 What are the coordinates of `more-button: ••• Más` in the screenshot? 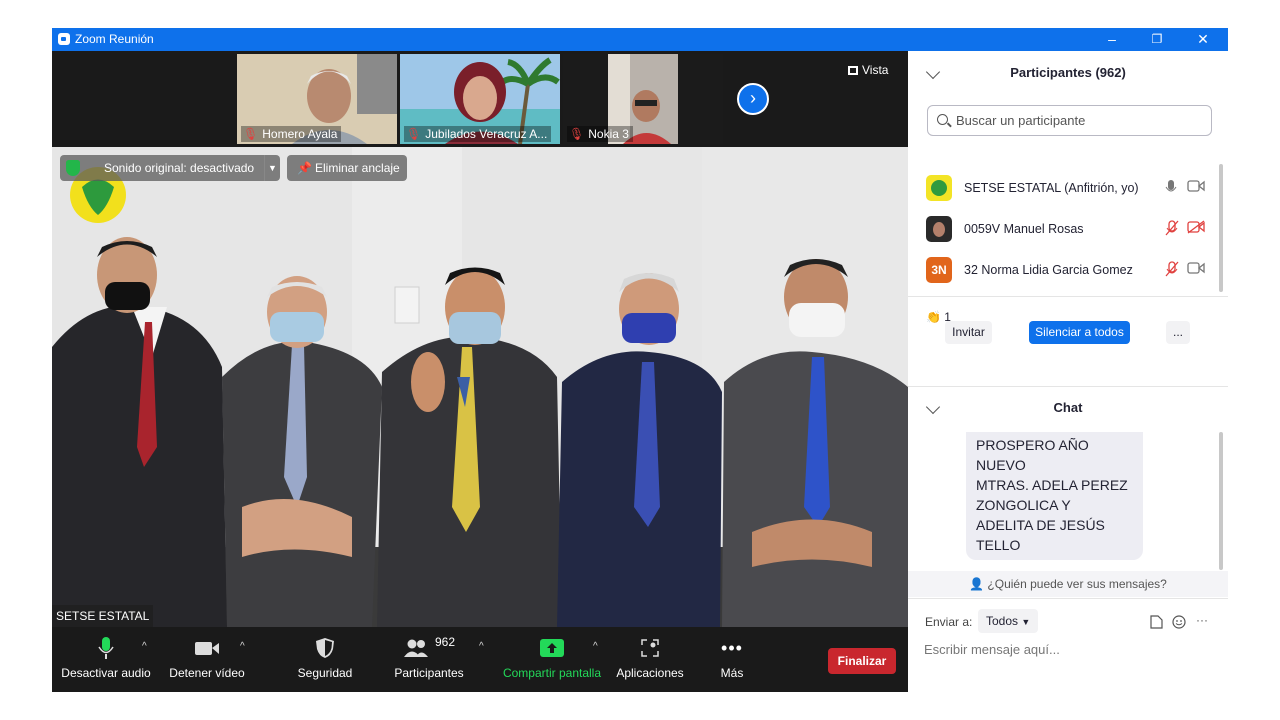 It's located at (732, 658).